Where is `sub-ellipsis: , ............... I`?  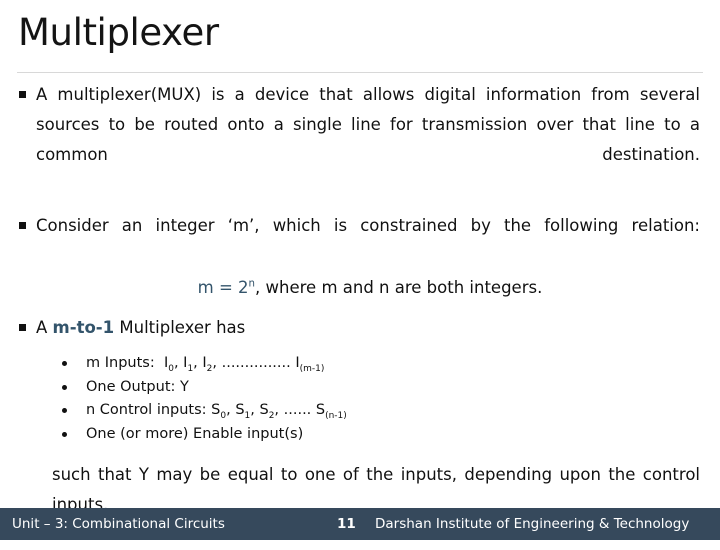
sub-ellipsis: , ............... I is located at coordinates (256, 363).